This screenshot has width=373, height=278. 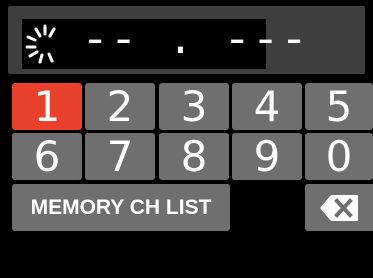 What do you see at coordinates (267, 106) in the screenshot?
I see `key-4: 4` at bounding box center [267, 106].